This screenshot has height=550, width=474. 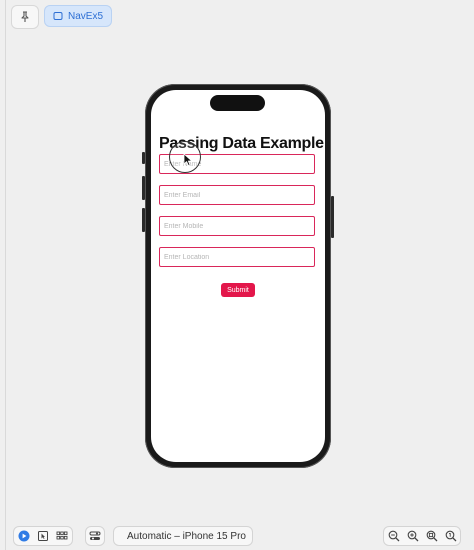 I want to click on submit-button: Submit, so click(x=238, y=290).